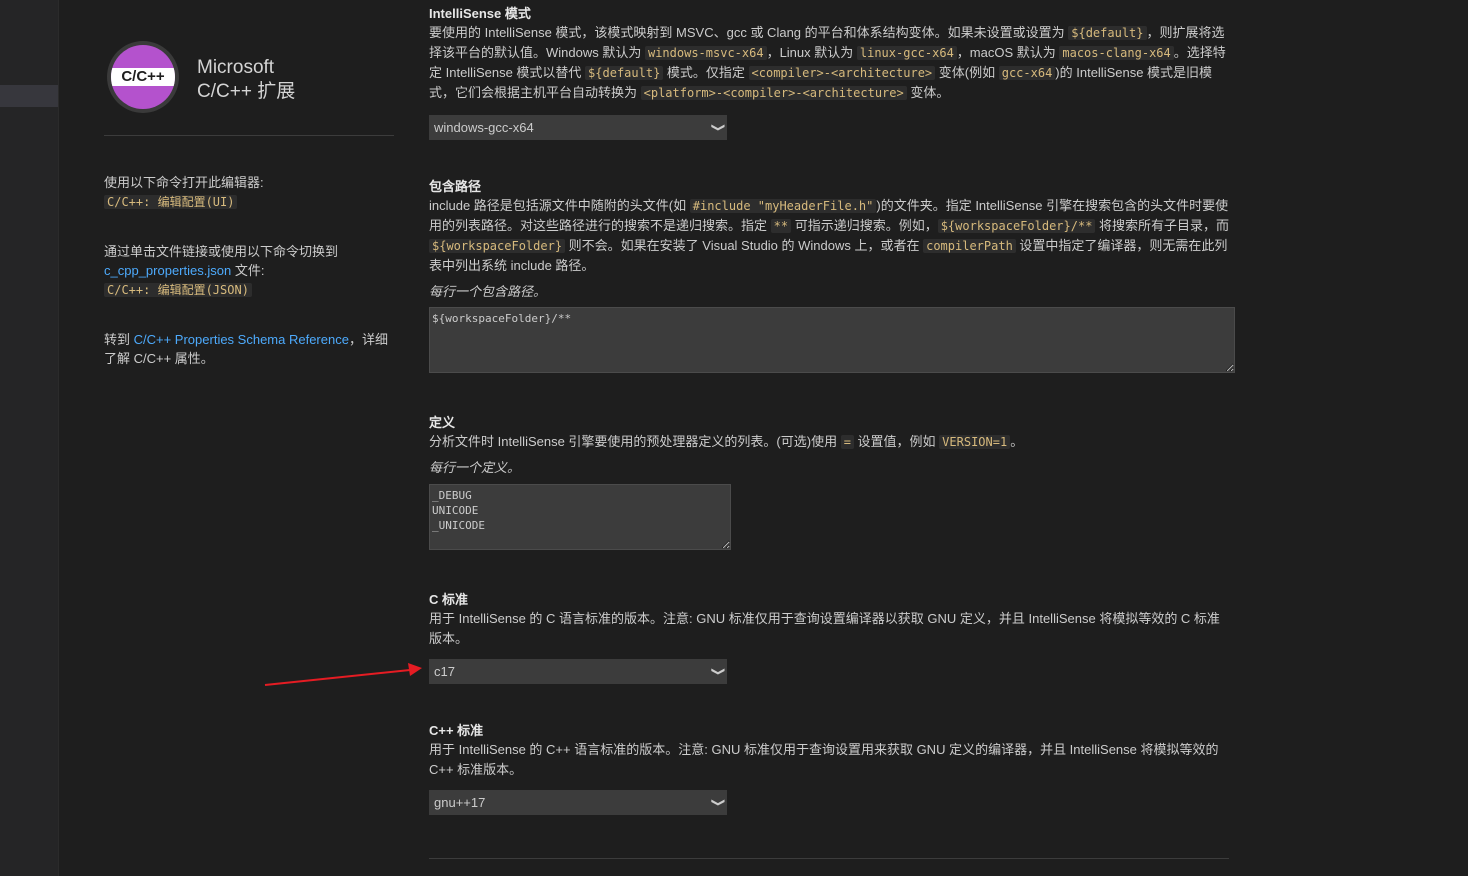 Image resolution: width=1468 pixels, height=876 pixels. I want to click on cpp-logo-icon: C/C++, so click(143, 77).